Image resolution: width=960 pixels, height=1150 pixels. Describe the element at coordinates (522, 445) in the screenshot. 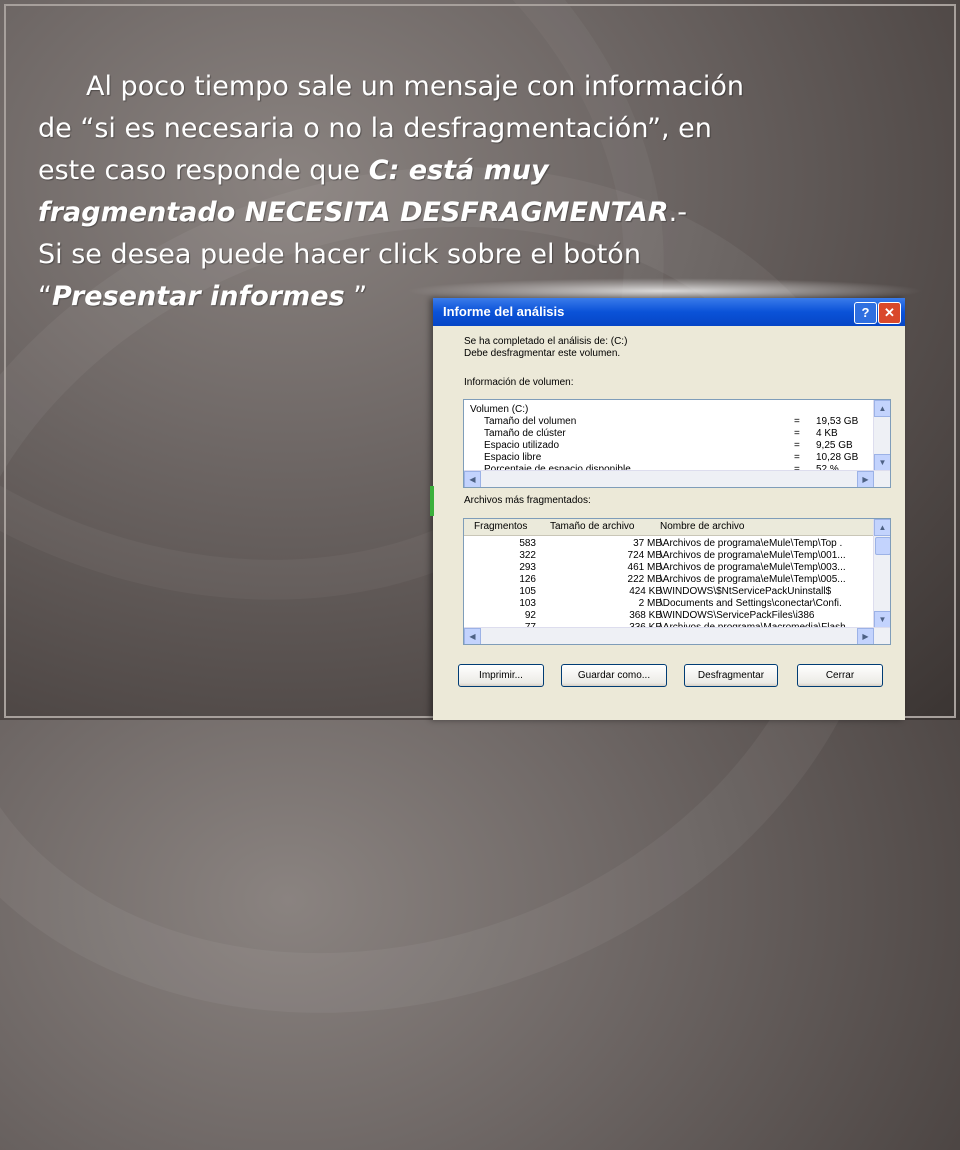

I see `volume-row-name: Espacio utilizado` at that location.